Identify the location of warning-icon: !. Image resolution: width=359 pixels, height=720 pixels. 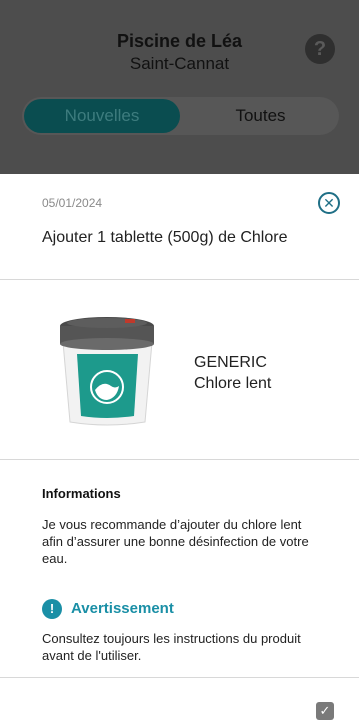
(52, 609).